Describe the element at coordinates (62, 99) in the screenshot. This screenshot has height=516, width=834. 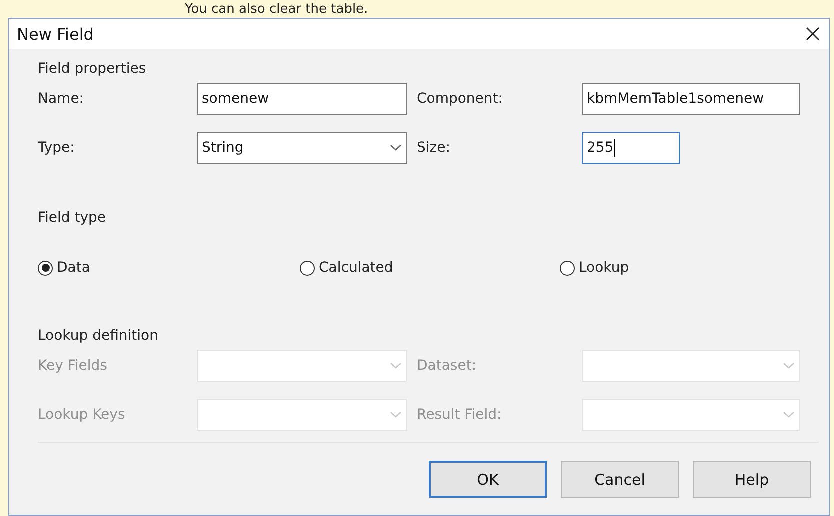
I see `field-label: Name:` at that location.